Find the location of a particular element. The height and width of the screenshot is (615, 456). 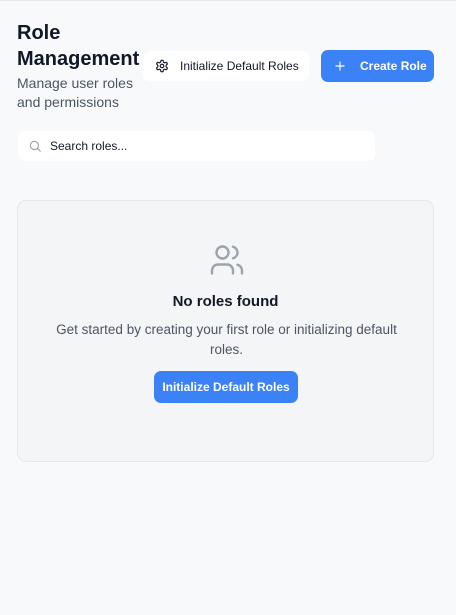

users-icon is located at coordinates (227, 260).